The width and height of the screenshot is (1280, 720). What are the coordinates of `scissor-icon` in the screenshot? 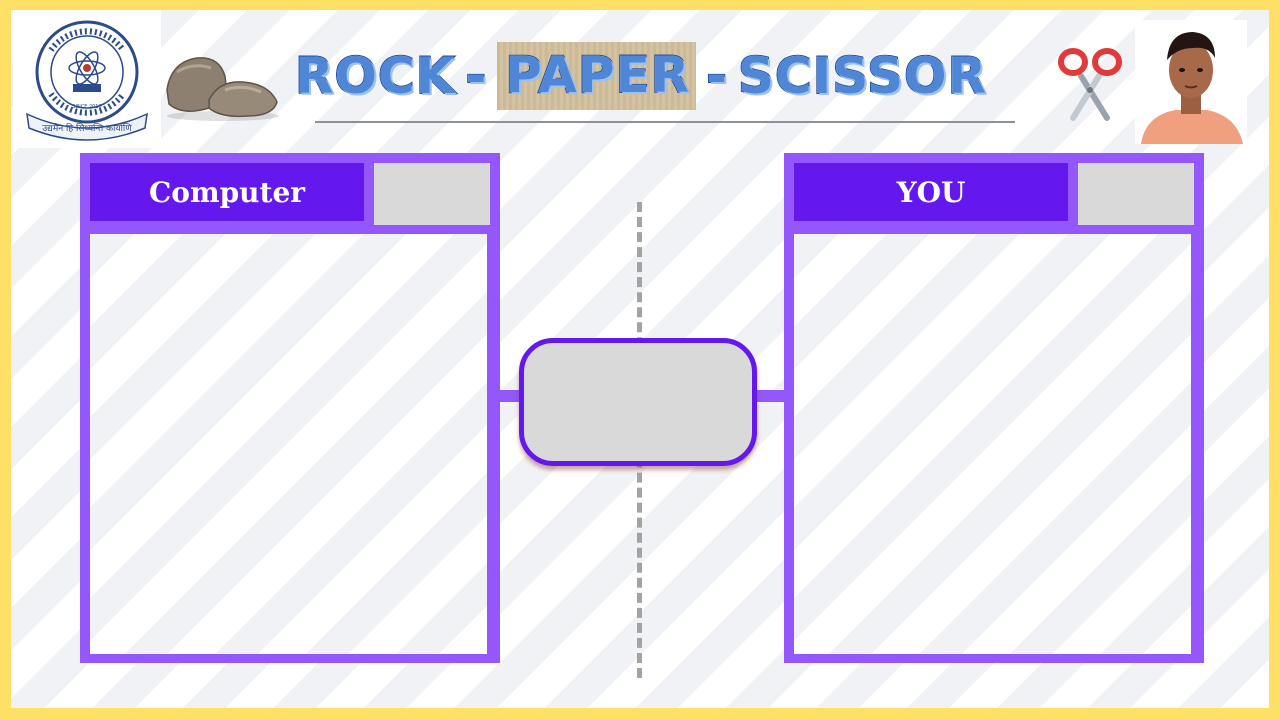 It's located at (1090, 84).